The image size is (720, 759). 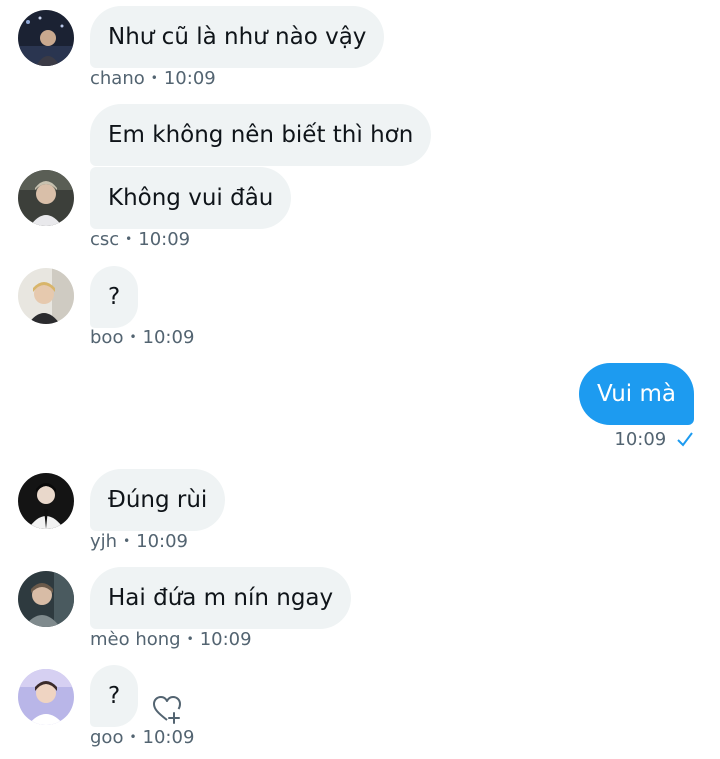 I want to click on avatar-image-boo, so click(x=46, y=296).